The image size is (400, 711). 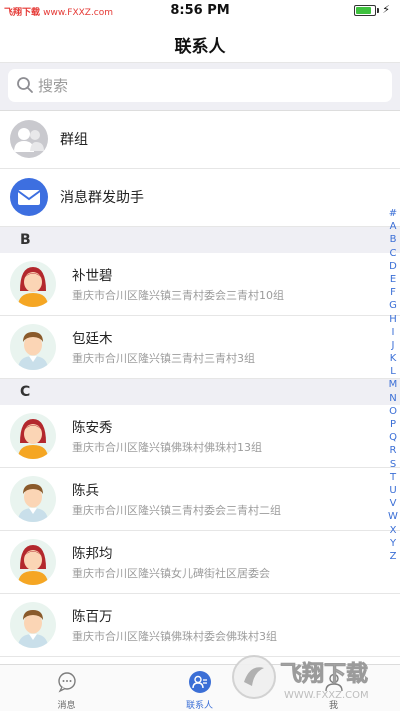 I want to click on contact-name: 补世碧, so click(x=92, y=276).